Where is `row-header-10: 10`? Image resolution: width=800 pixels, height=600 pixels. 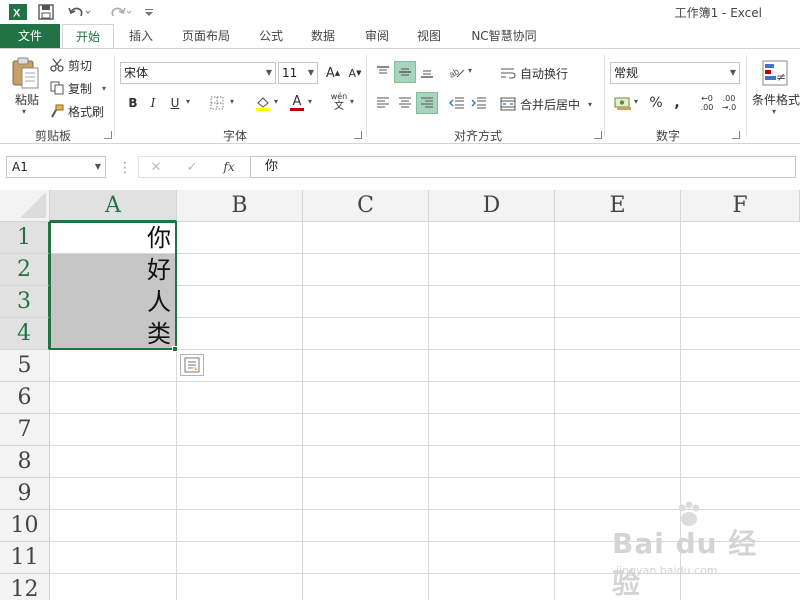 row-header-10: 10 is located at coordinates (25, 526).